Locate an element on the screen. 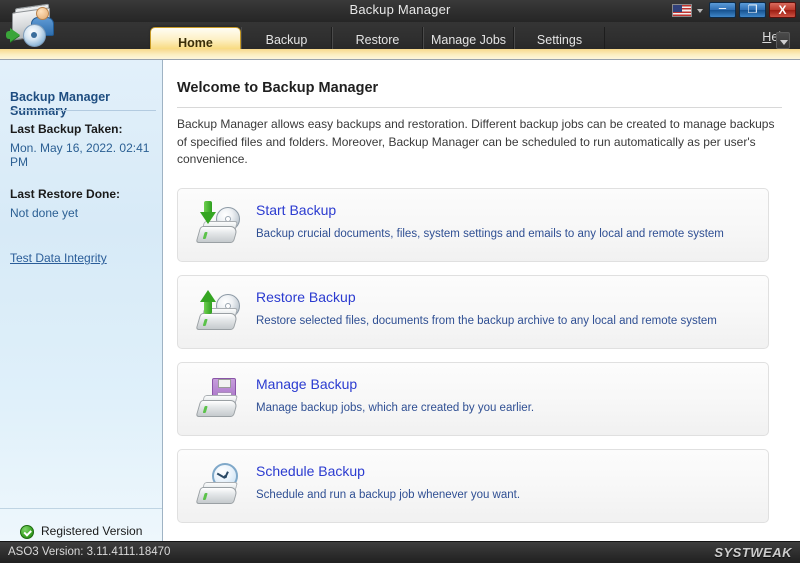 The height and width of the screenshot is (563, 800). last-backup-label: Last Backup Taken: is located at coordinates (66, 129).